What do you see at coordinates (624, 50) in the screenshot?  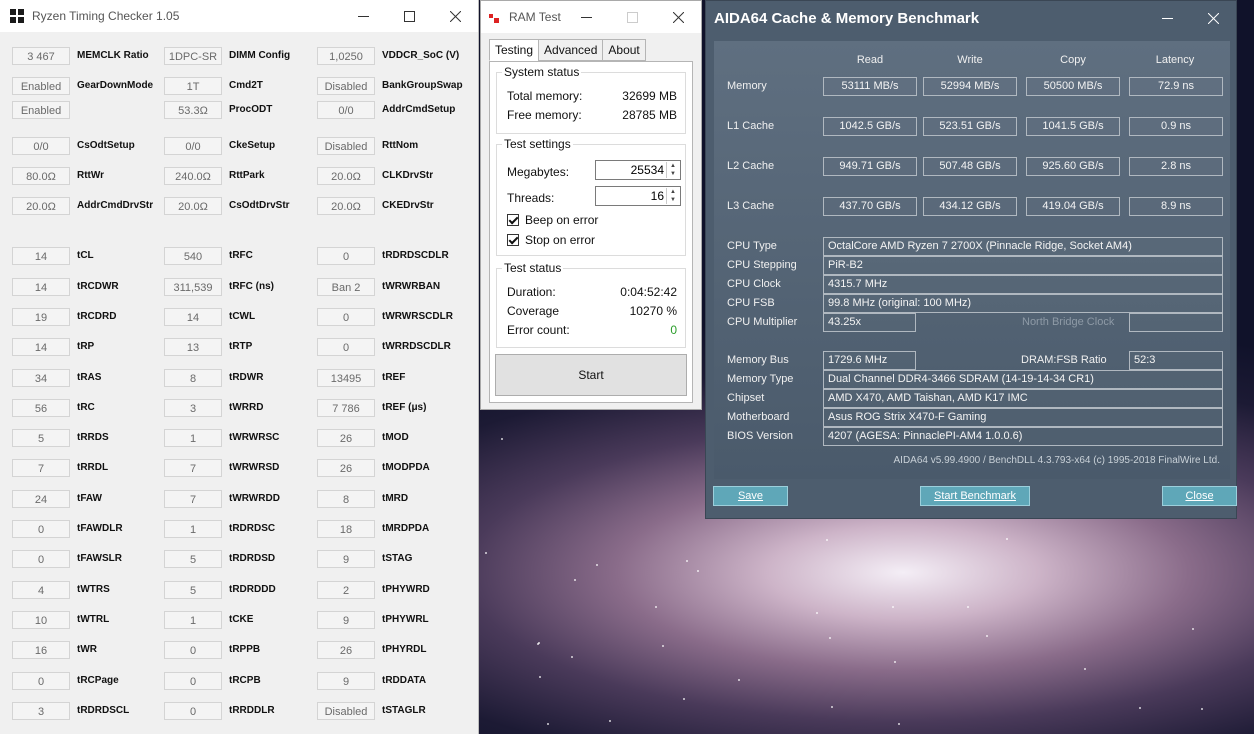 I see `tab-about: About` at bounding box center [624, 50].